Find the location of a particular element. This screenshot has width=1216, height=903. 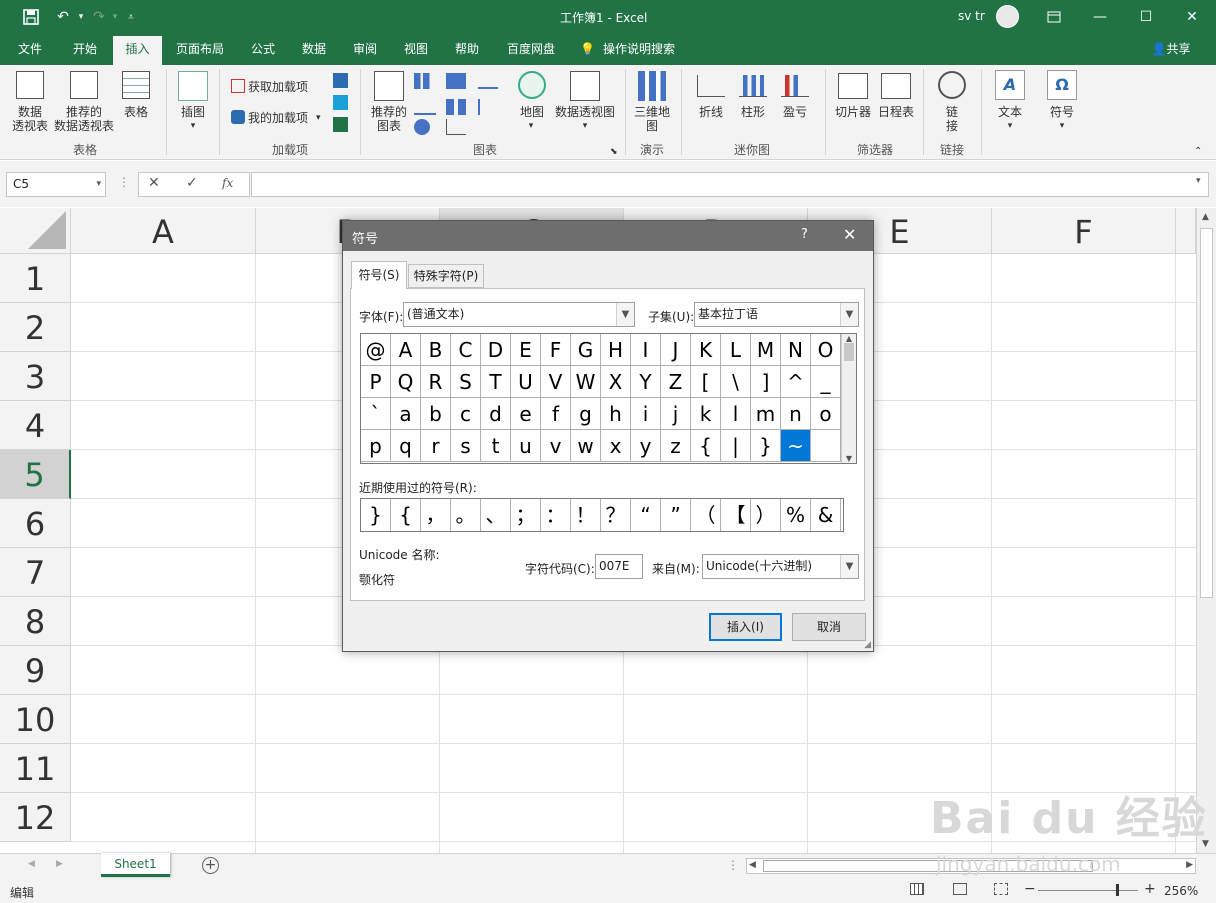

recent-symbol-cell: 、 is located at coordinates (496, 515).